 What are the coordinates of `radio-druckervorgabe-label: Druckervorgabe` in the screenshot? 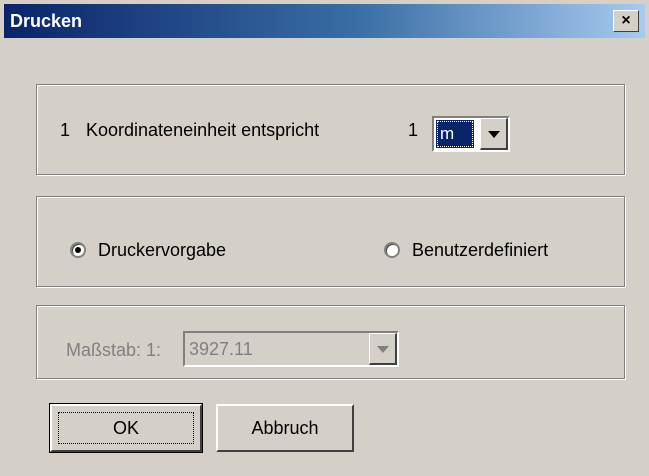 It's located at (162, 250).